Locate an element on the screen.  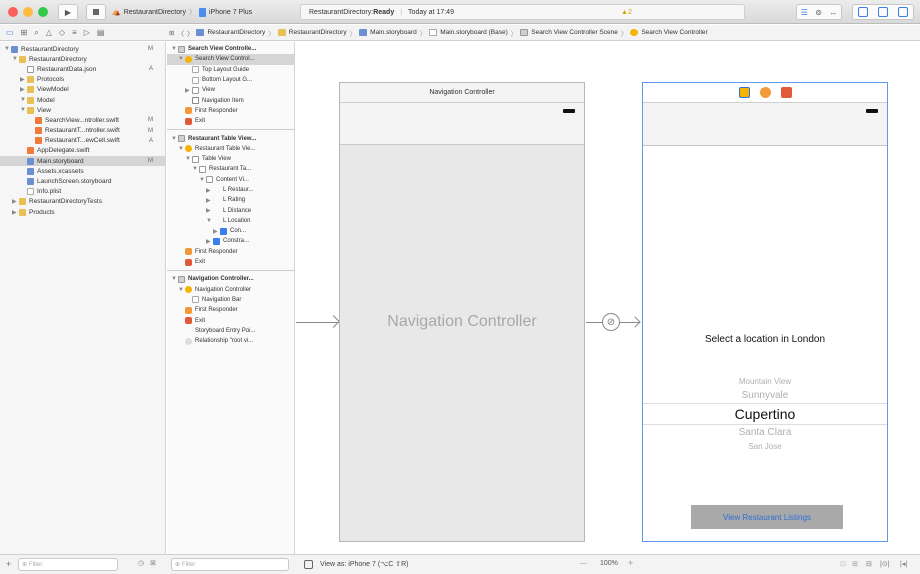
warning-indicator: ▲2 is located at coordinates (626, 12).